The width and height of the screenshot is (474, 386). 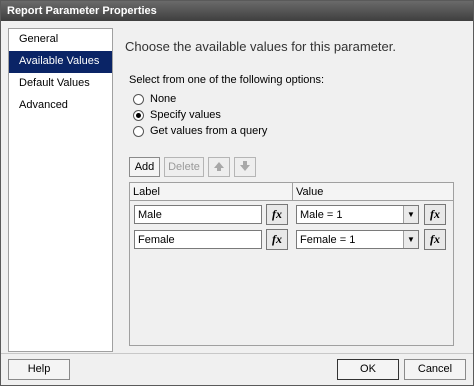 What do you see at coordinates (60, 40) in the screenshot?
I see `sidebar-item-general: General` at bounding box center [60, 40].